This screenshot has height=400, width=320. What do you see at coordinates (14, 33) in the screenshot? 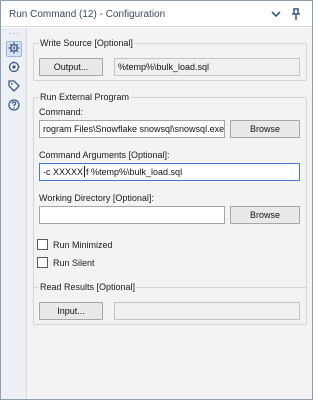
I see `rail-grip: ···` at bounding box center [14, 33].